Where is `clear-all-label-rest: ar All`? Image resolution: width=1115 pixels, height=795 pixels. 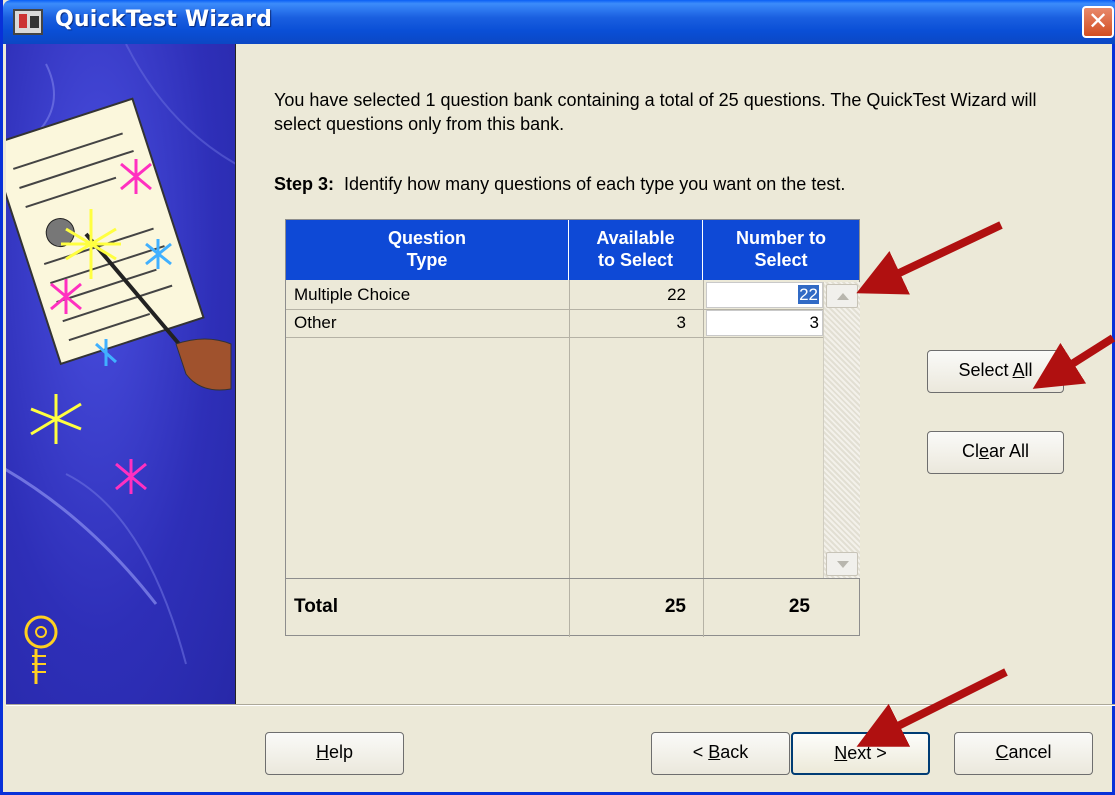 clear-all-label-rest: ar All is located at coordinates (1009, 451).